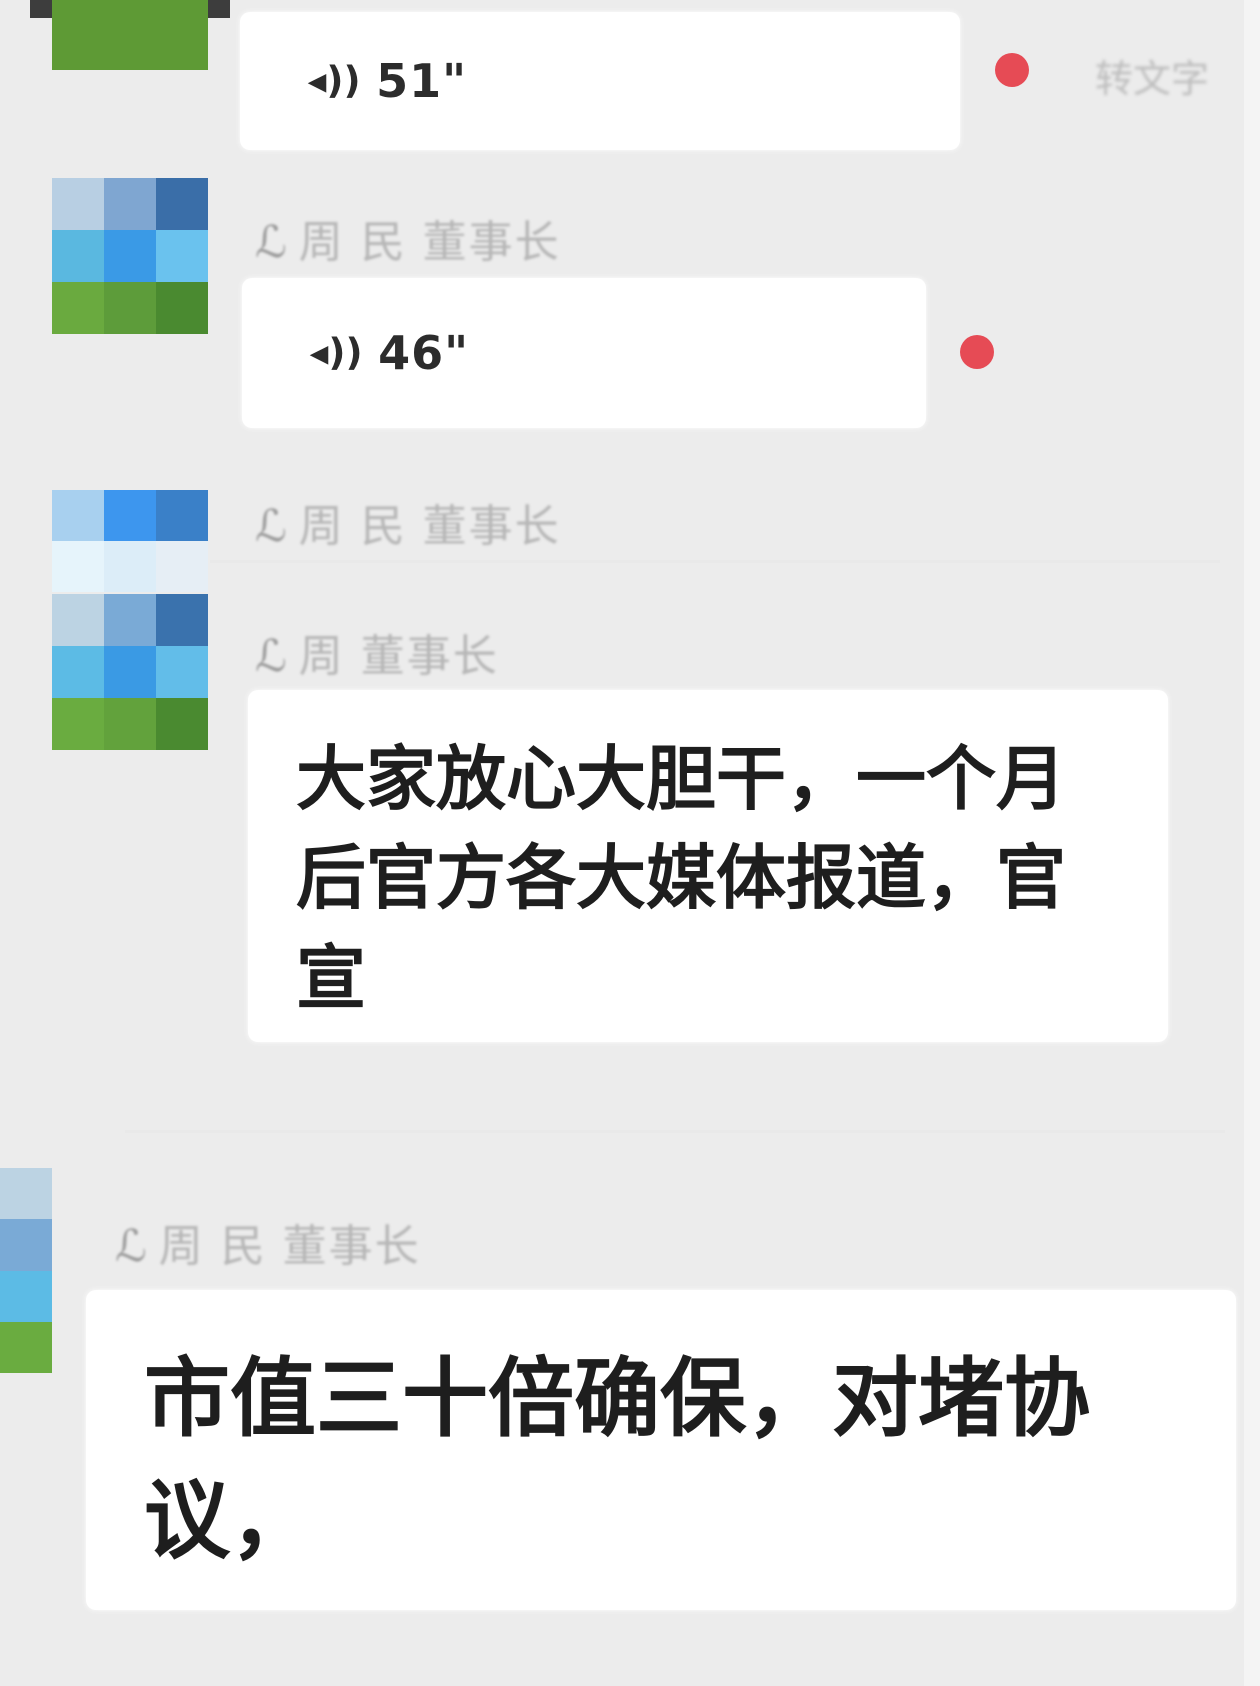  I want to click on voice-message-bubble: ◂)) 46", so click(584, 353).